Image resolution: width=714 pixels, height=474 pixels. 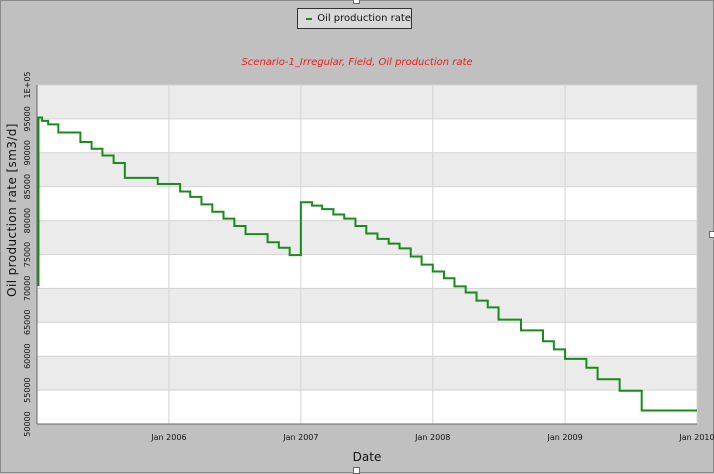 What do you see at coordinates (432, 437) in the screenshot?
I see `x-tick-label: Jan 2008` at bounding box center [432, 437].